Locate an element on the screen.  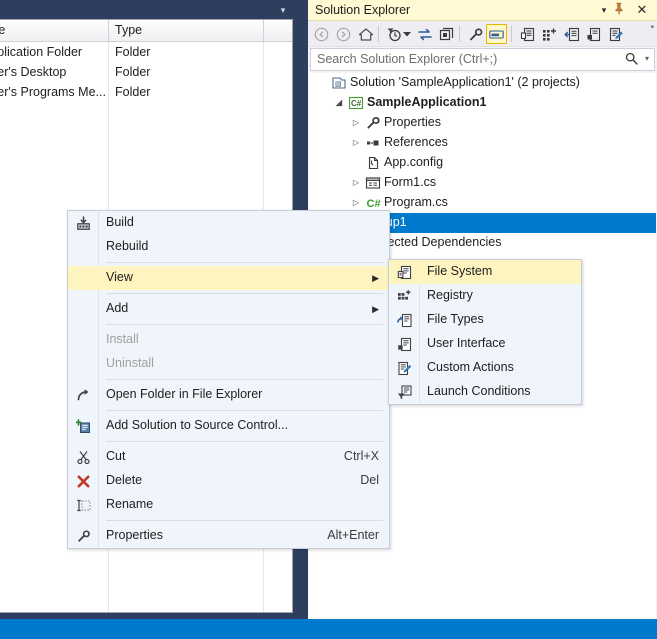
table-row: Application Folder Folder is located at coordinates (146, 53).